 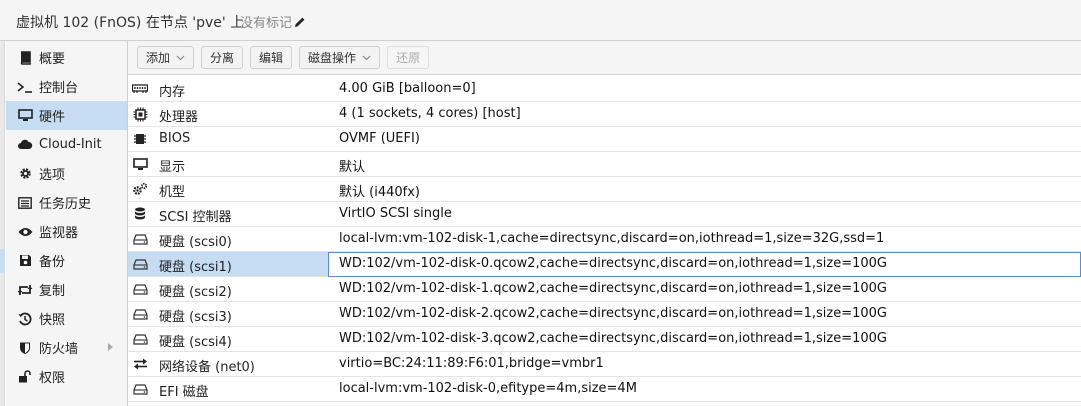 I want to click on row-name: 机型, so click(x=172, y=192).